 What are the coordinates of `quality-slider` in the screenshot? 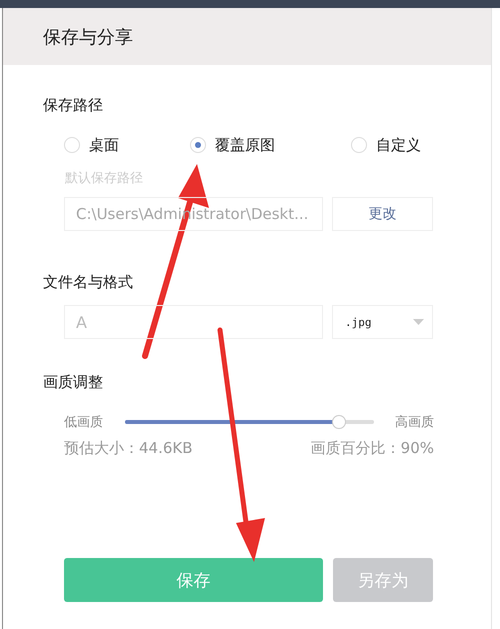 It's located at (249, 422).